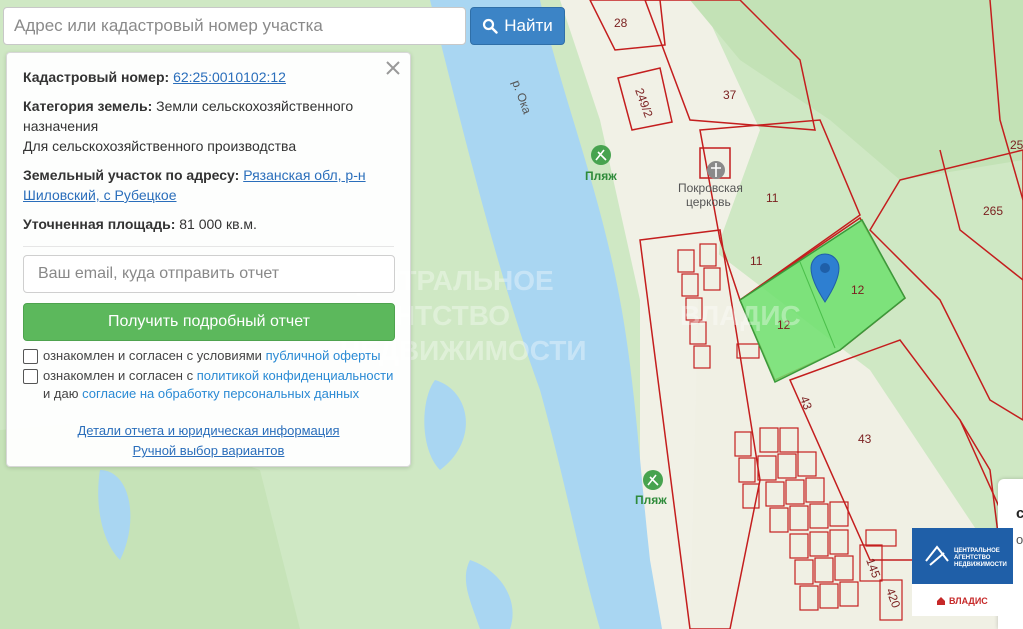 The height and width of the screenshot is (629, 1023). I want to click on offer-link: публичной оферты, so click(323, 355).